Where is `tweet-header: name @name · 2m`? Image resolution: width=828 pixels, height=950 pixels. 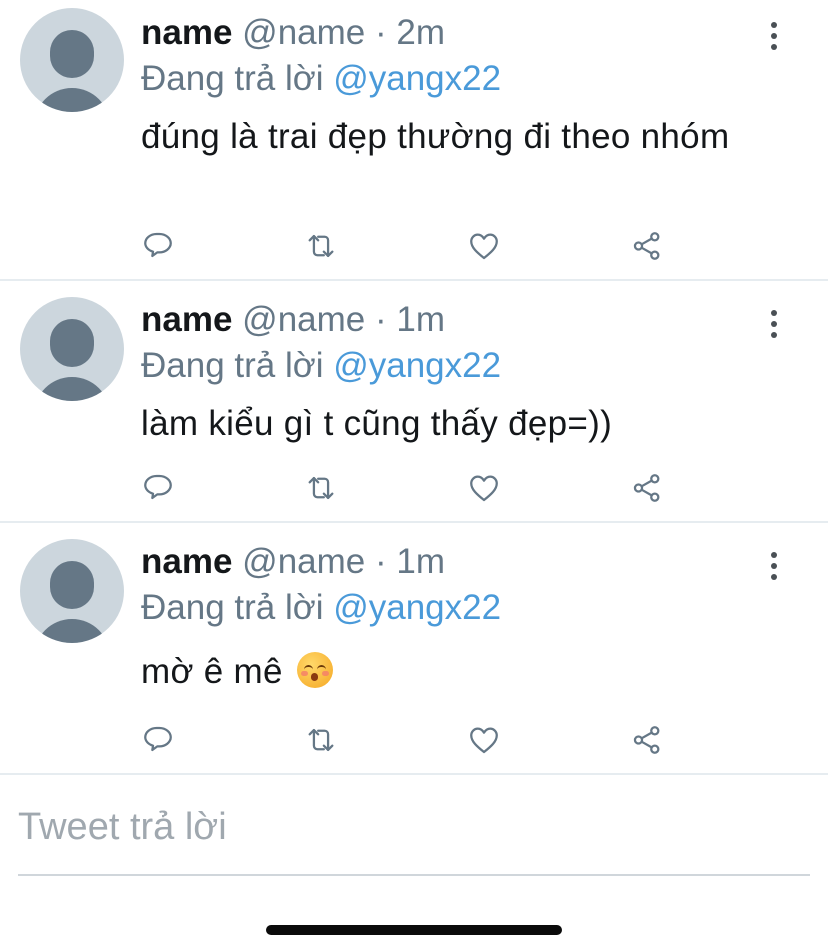
tweet-header: name @name · 2m is located at coordinates (293, 33).